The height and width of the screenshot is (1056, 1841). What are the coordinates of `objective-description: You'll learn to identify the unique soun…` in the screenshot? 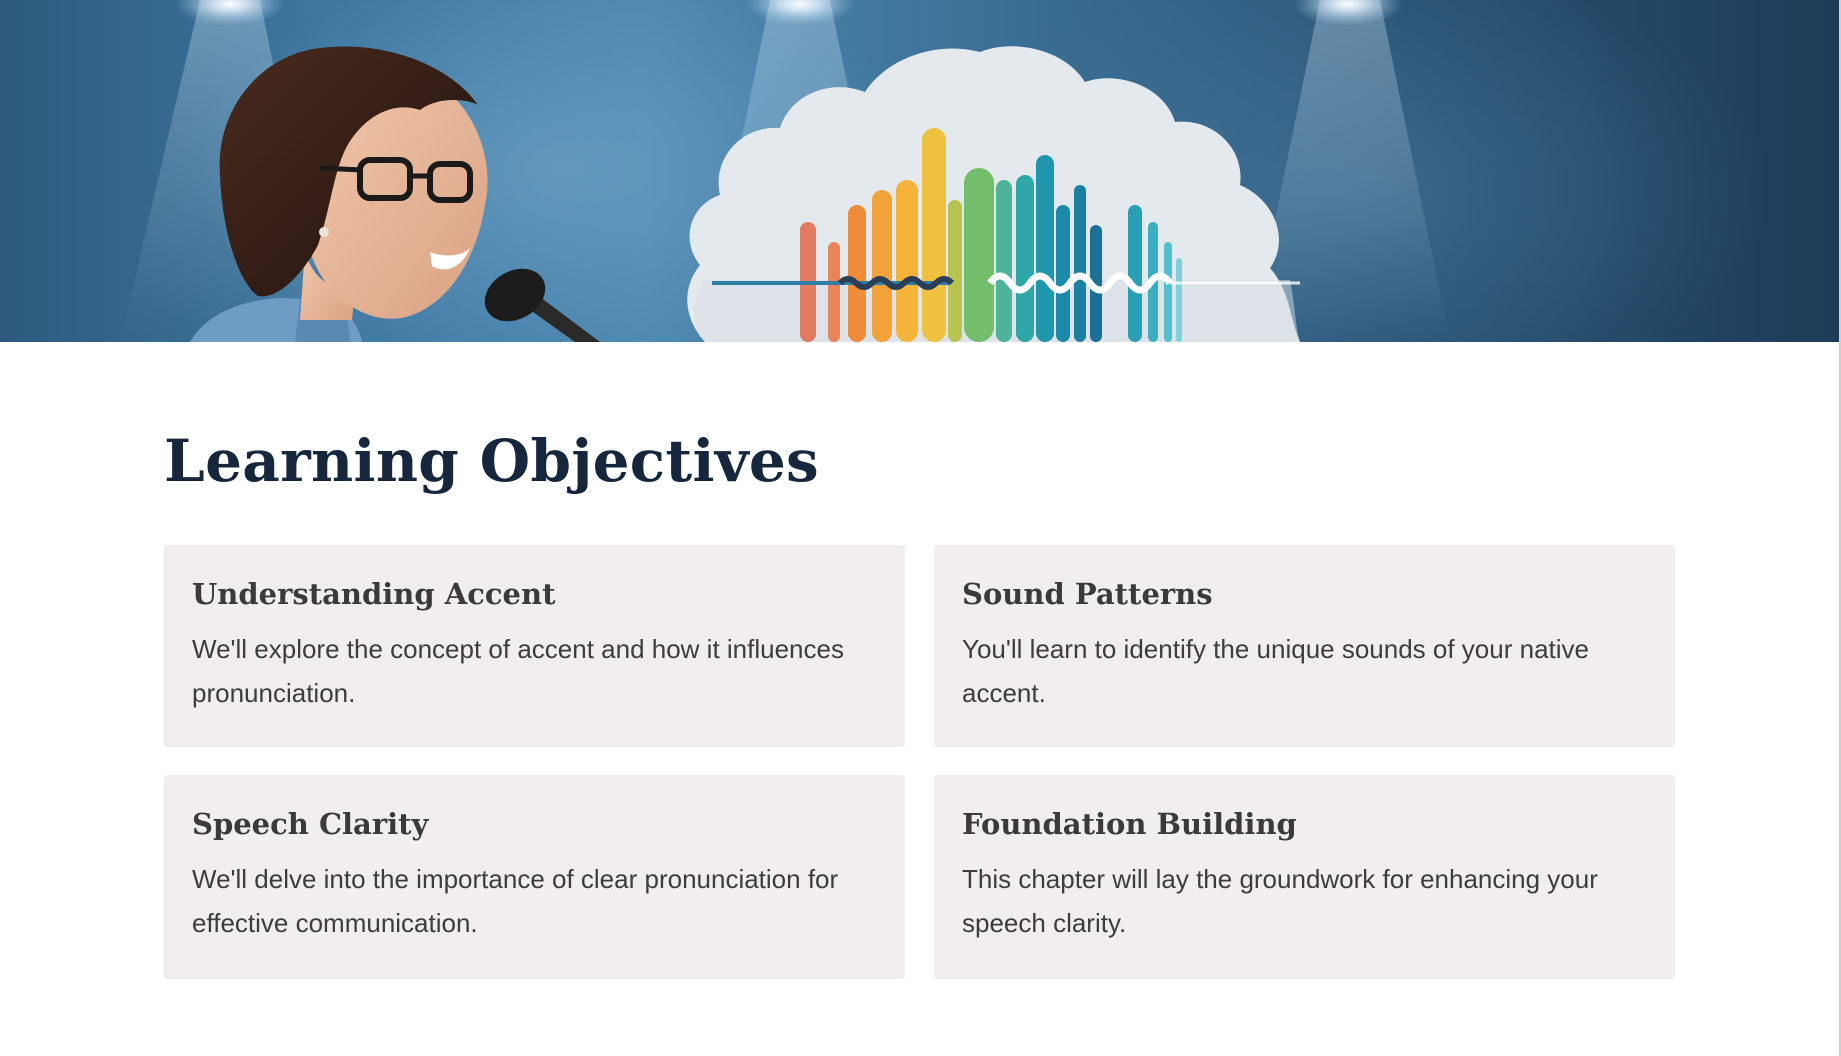 It's located at (1275, 671).